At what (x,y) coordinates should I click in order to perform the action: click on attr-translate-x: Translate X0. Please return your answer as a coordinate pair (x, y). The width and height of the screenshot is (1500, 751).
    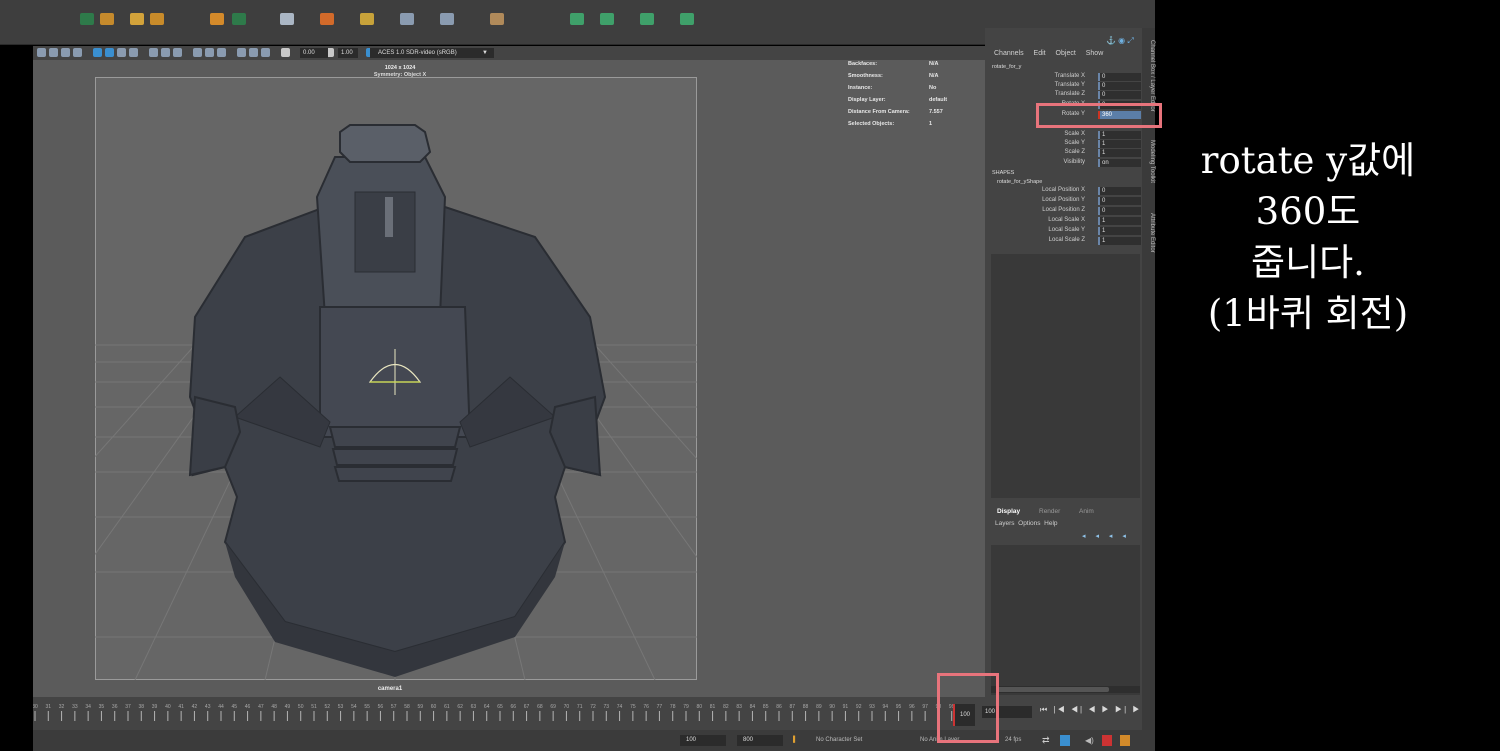
    Looking at the image, I should click on (1066, 77).